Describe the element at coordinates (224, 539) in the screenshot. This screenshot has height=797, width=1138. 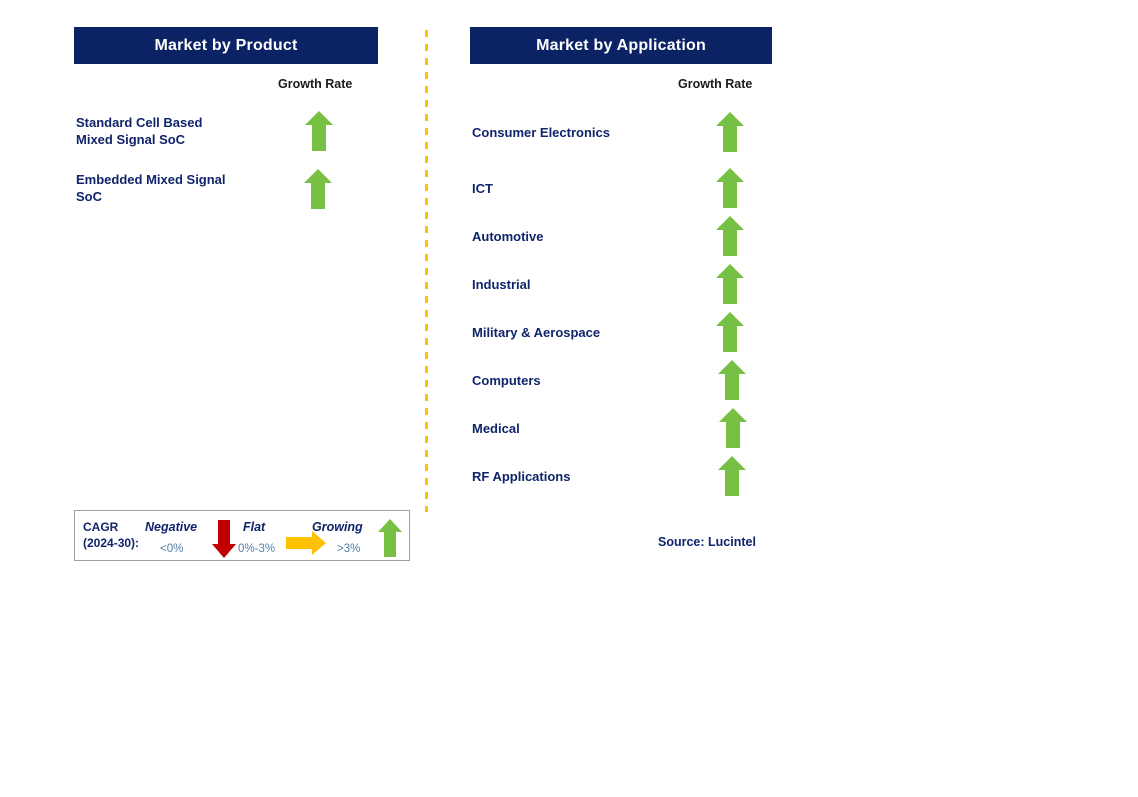
I see `down-arrow-icon` at that location.